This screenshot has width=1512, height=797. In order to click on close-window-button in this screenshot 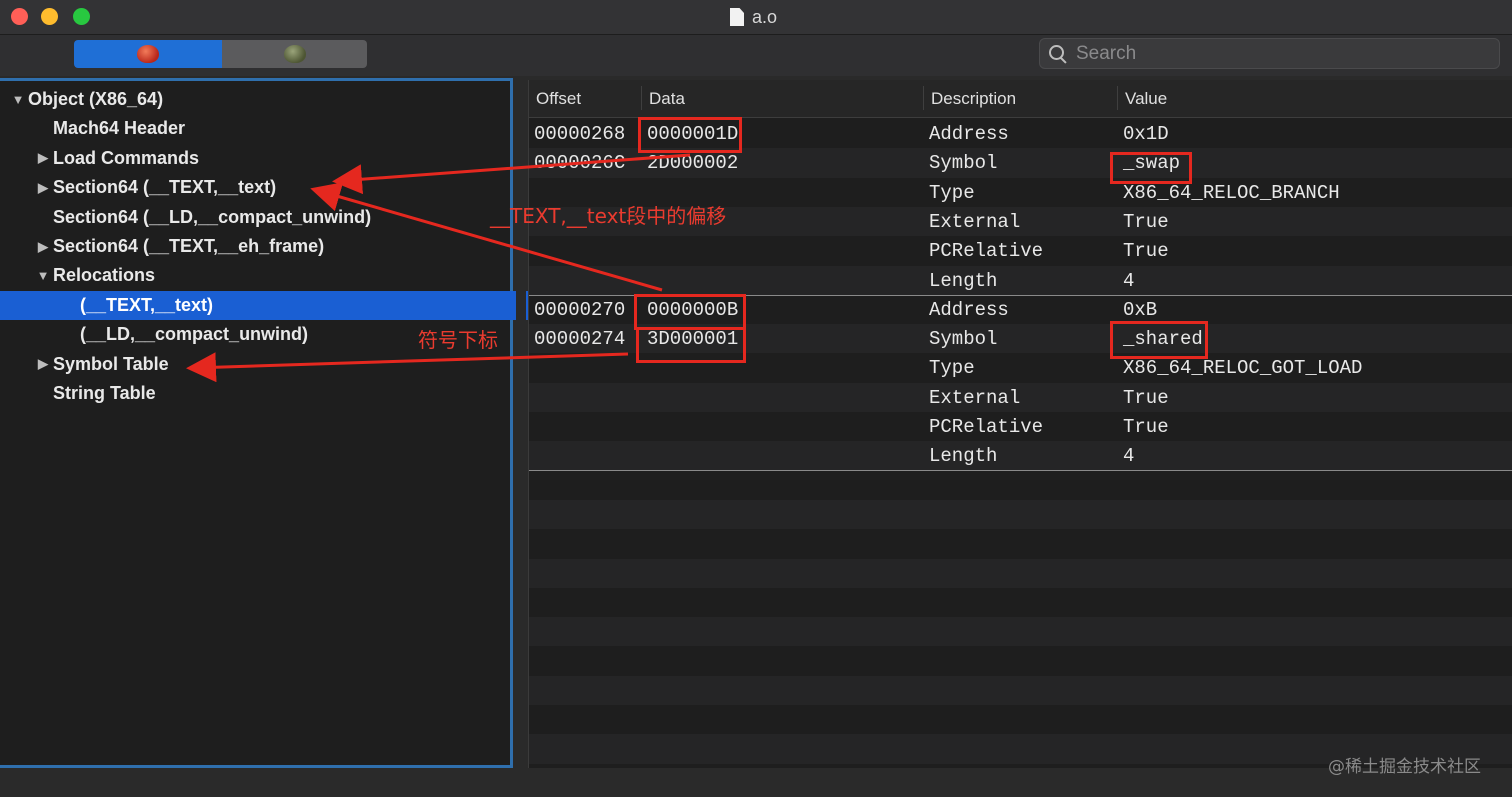, I will do `click(19, 16)`.